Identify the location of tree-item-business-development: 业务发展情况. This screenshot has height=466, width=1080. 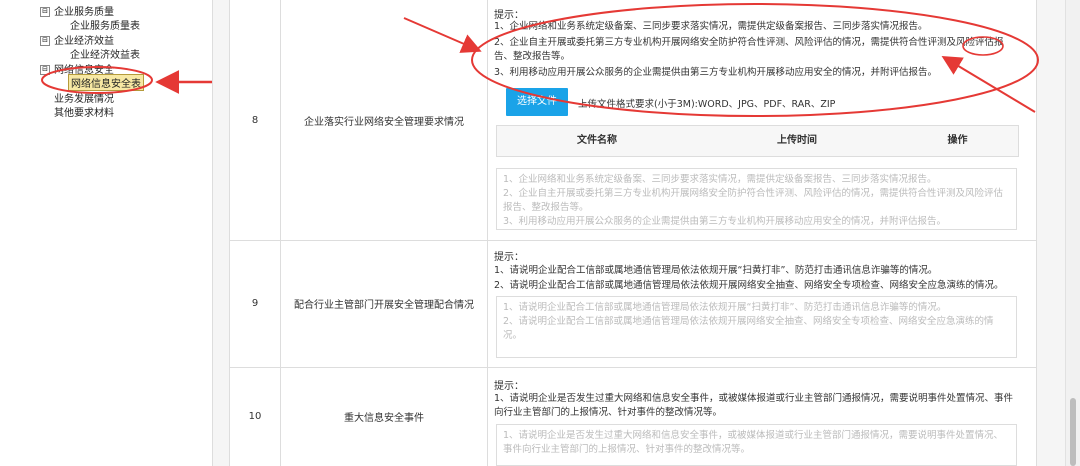
(84, 97).